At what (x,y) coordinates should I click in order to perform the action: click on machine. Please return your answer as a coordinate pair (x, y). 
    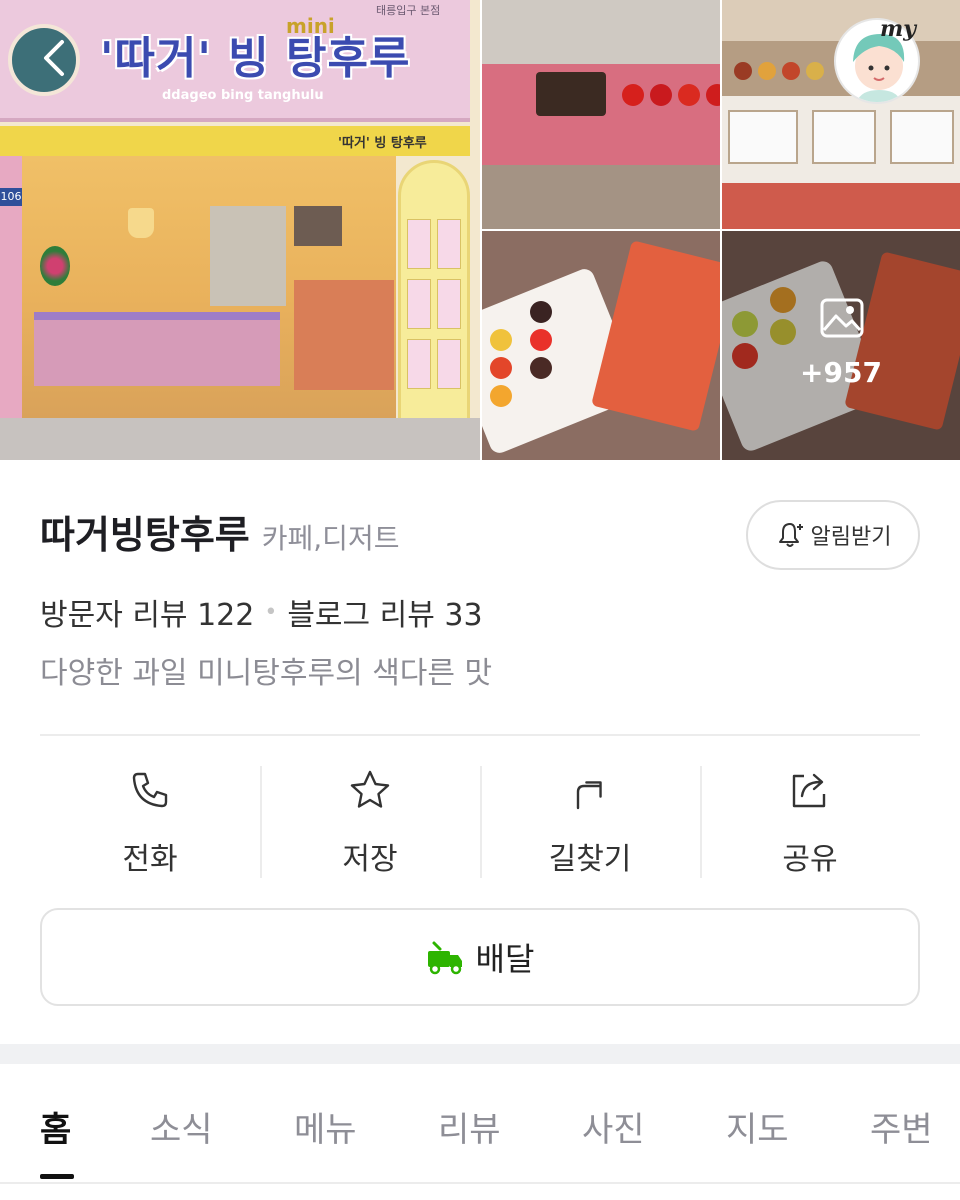
    Looking at the image, I should click on (318, 226).